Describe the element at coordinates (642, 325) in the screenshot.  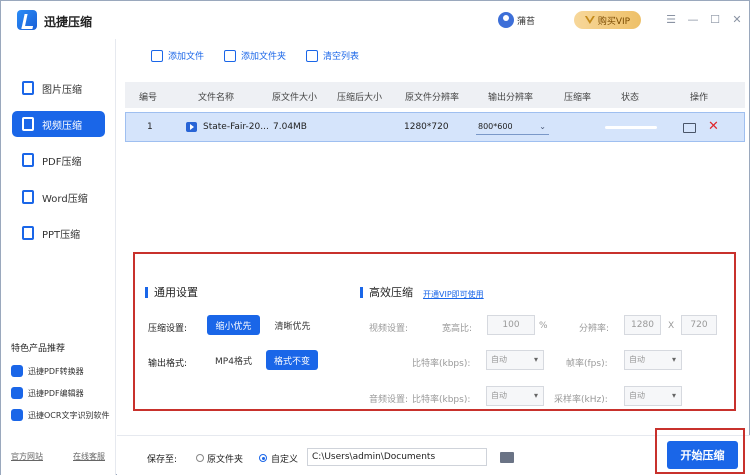
I see `resolution-width-input: 1280` at that location.